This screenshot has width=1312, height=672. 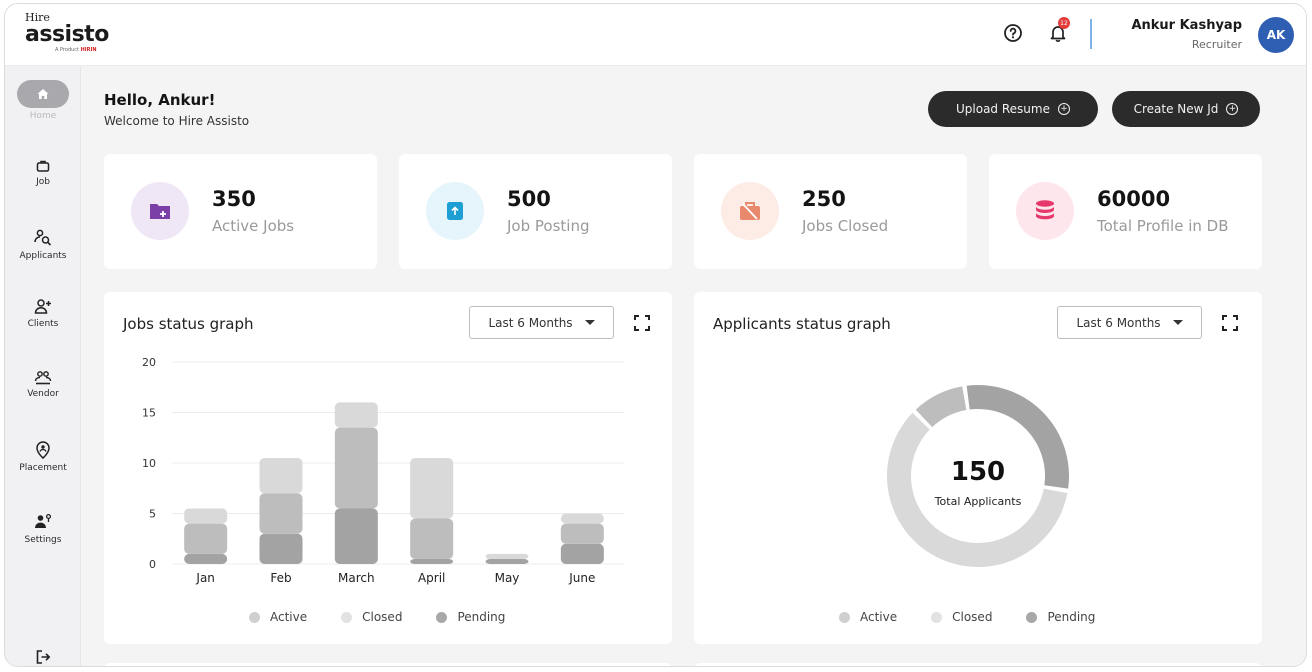 I want to click on y-tick-label: 0, so click(x=152, y=564).